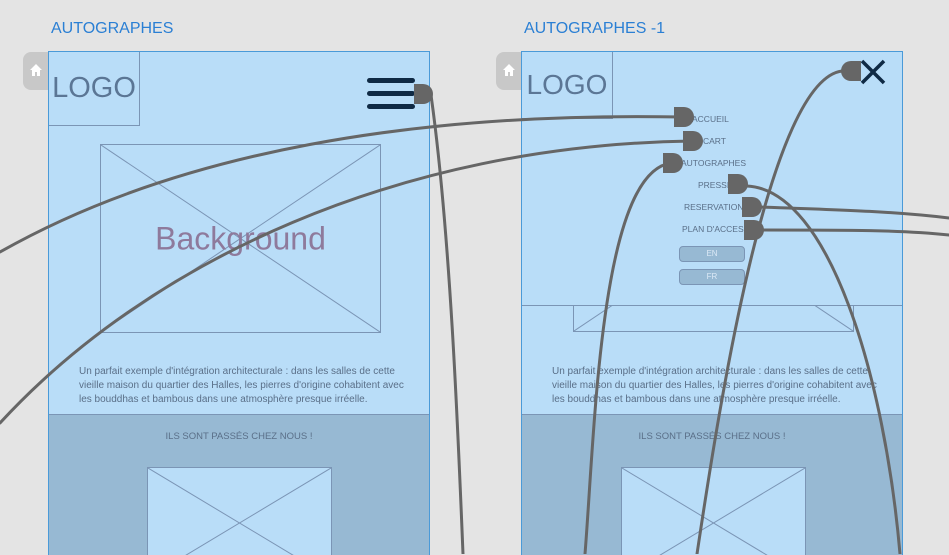 The height and width of the screenshot is (555, 949). I want to click on link-close, so click(769, 311).